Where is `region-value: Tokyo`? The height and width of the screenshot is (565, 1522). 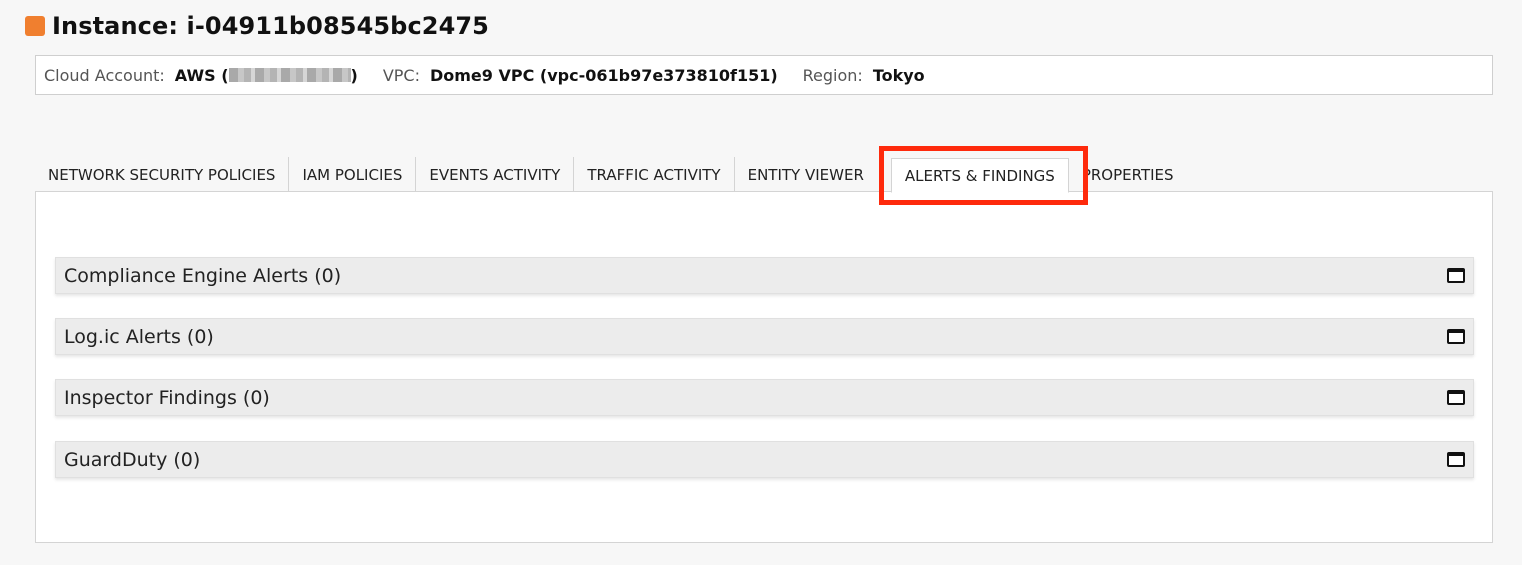
region-value: Tokyo is located at coordinates (898, 75).